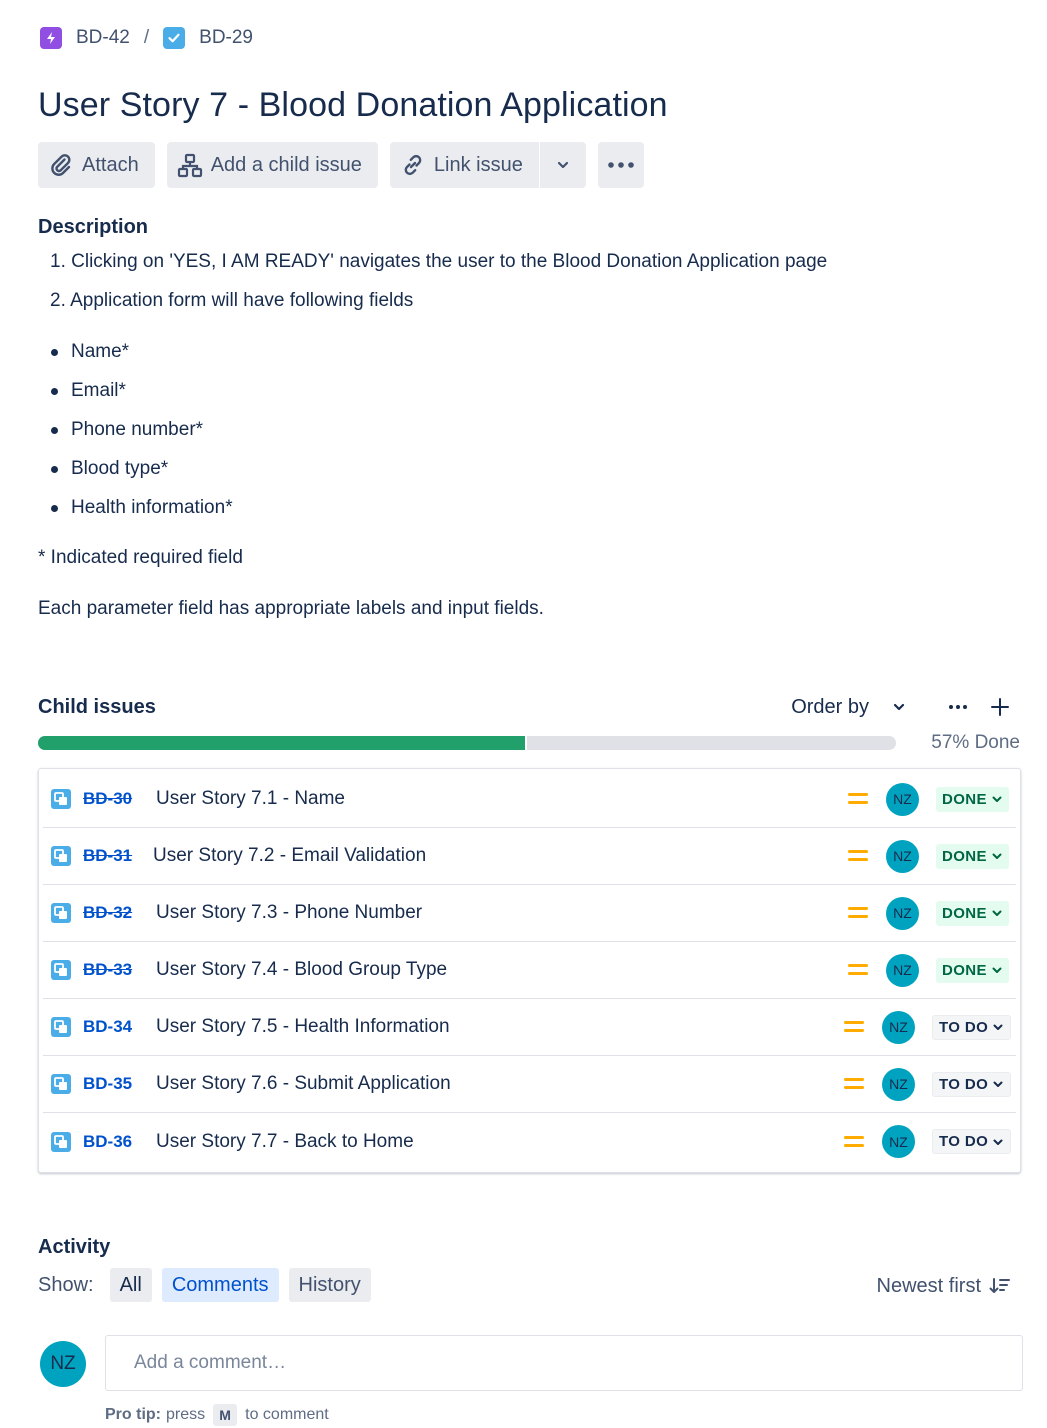 This screenshot has width=1047, height=1428. I want to click on show-label: Show:, so click(66, 1284).